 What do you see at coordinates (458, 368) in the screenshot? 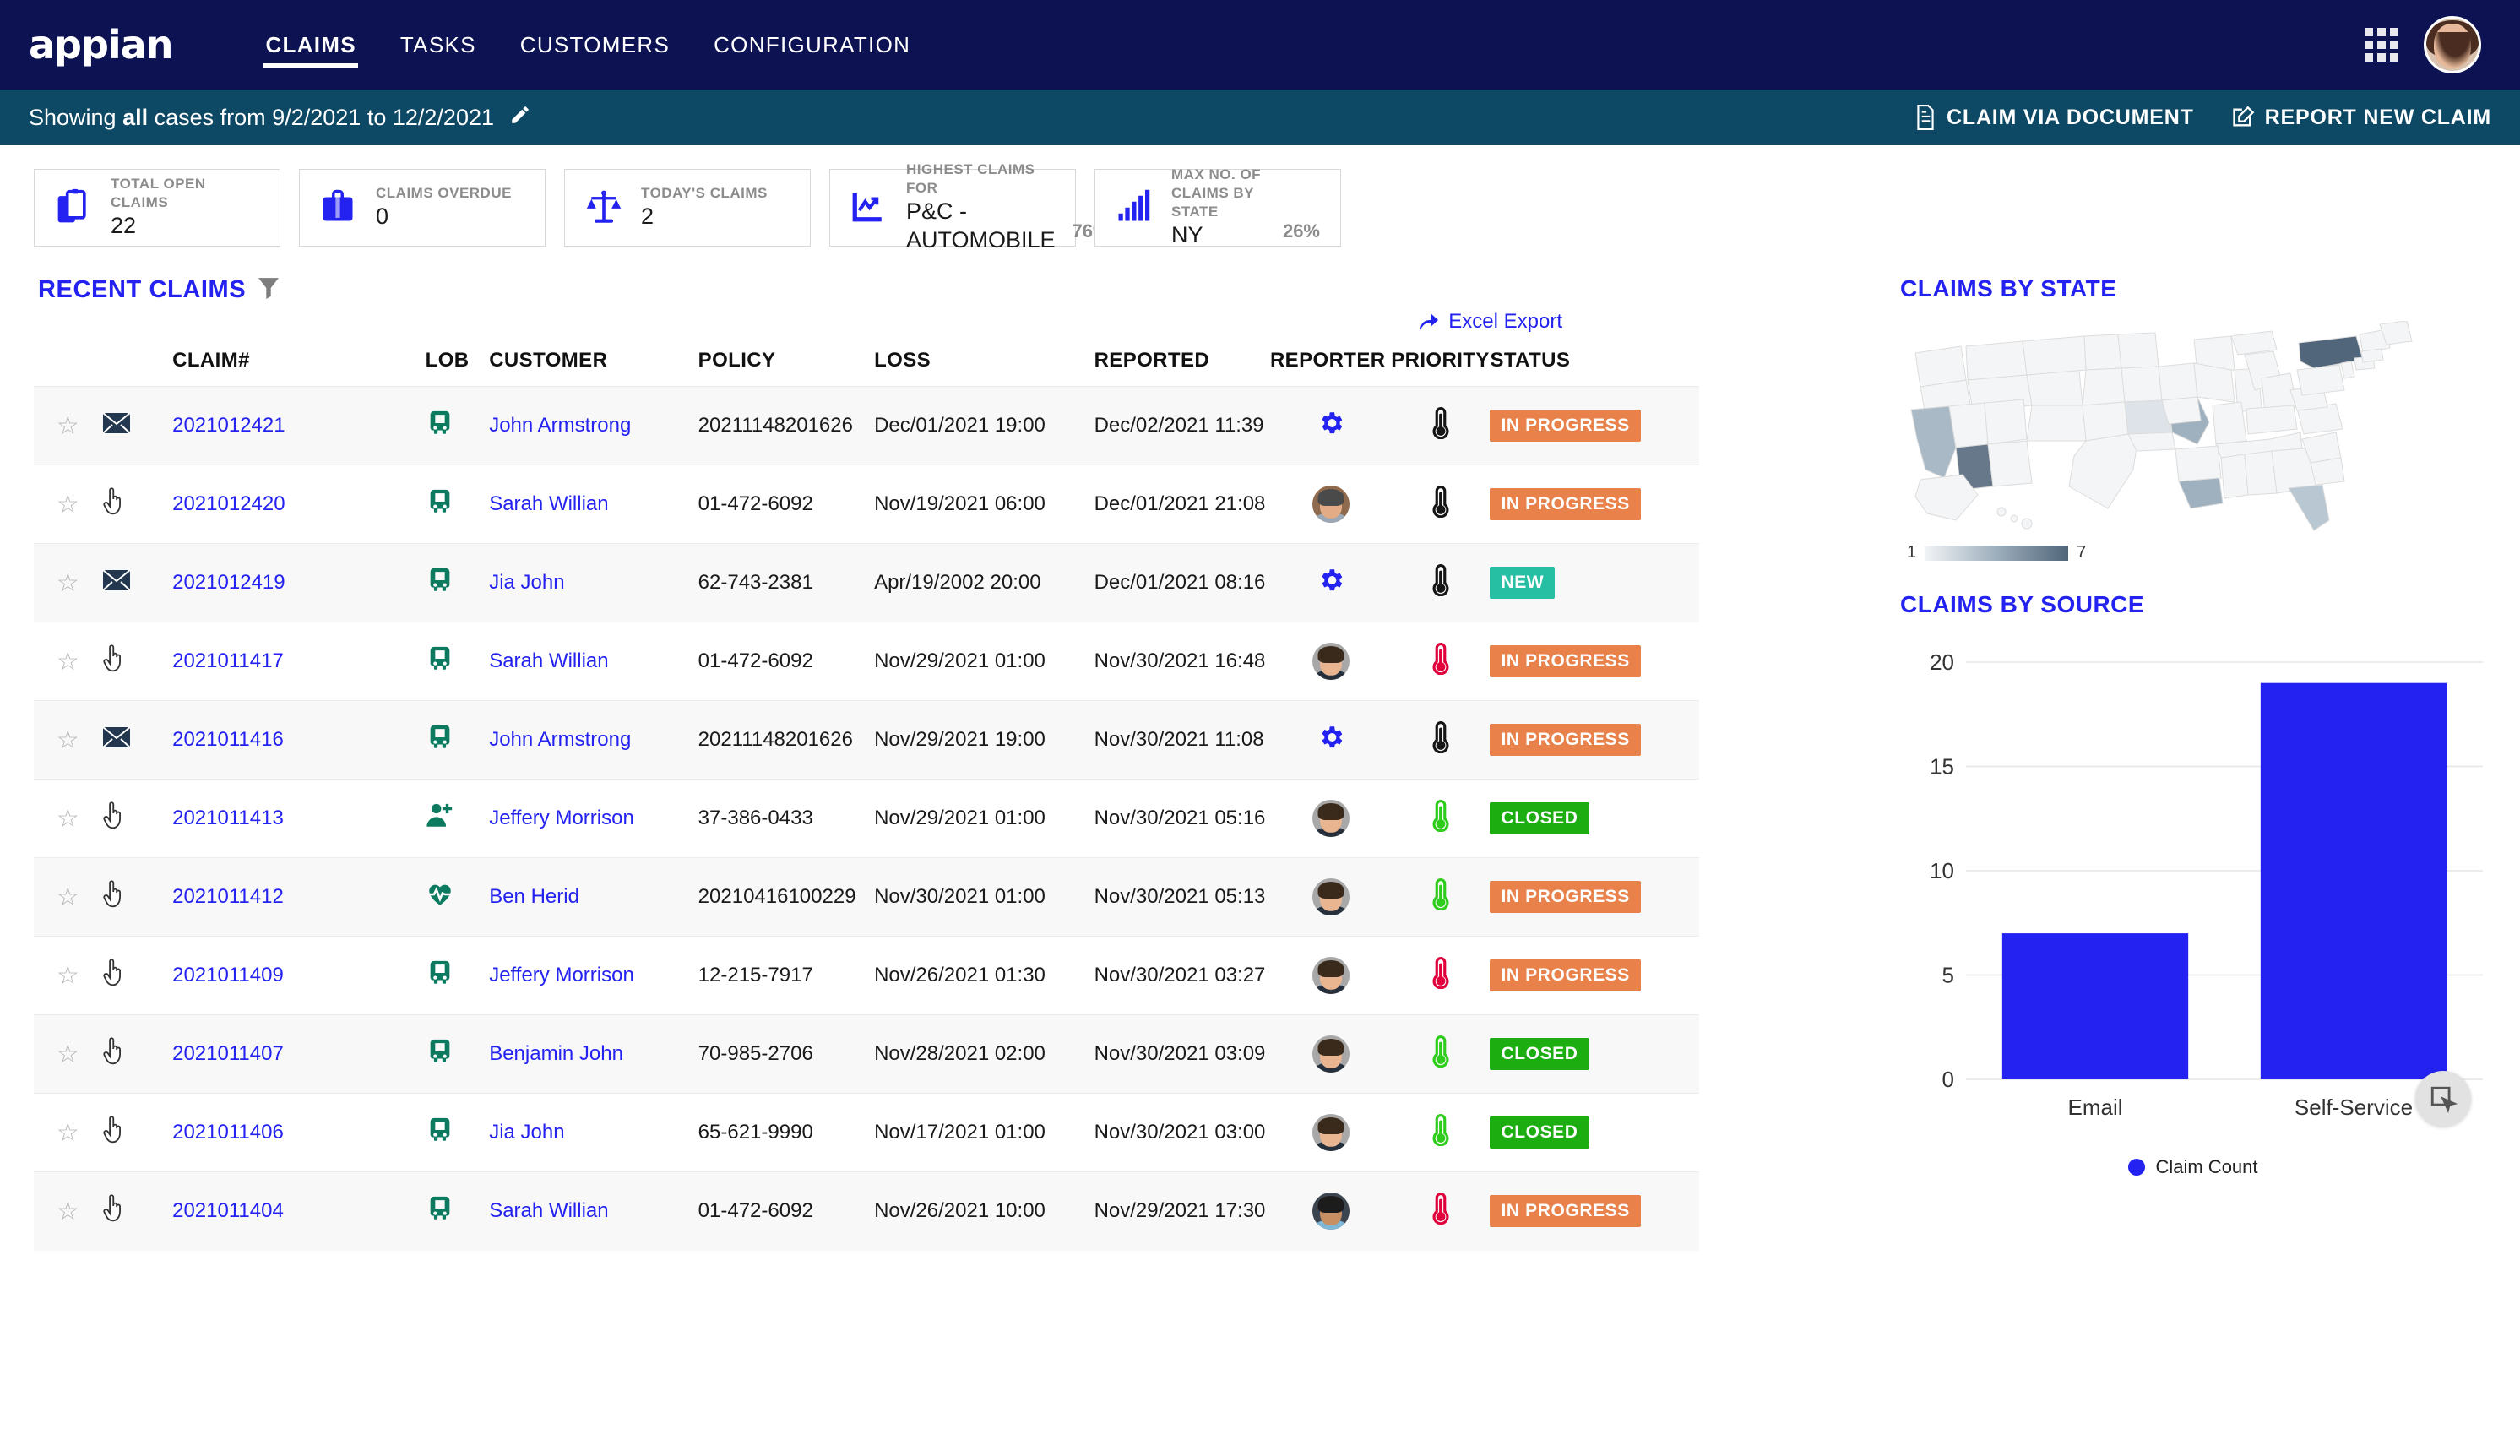
I see `col-lob: LOB` at bounding box center [458, 368].